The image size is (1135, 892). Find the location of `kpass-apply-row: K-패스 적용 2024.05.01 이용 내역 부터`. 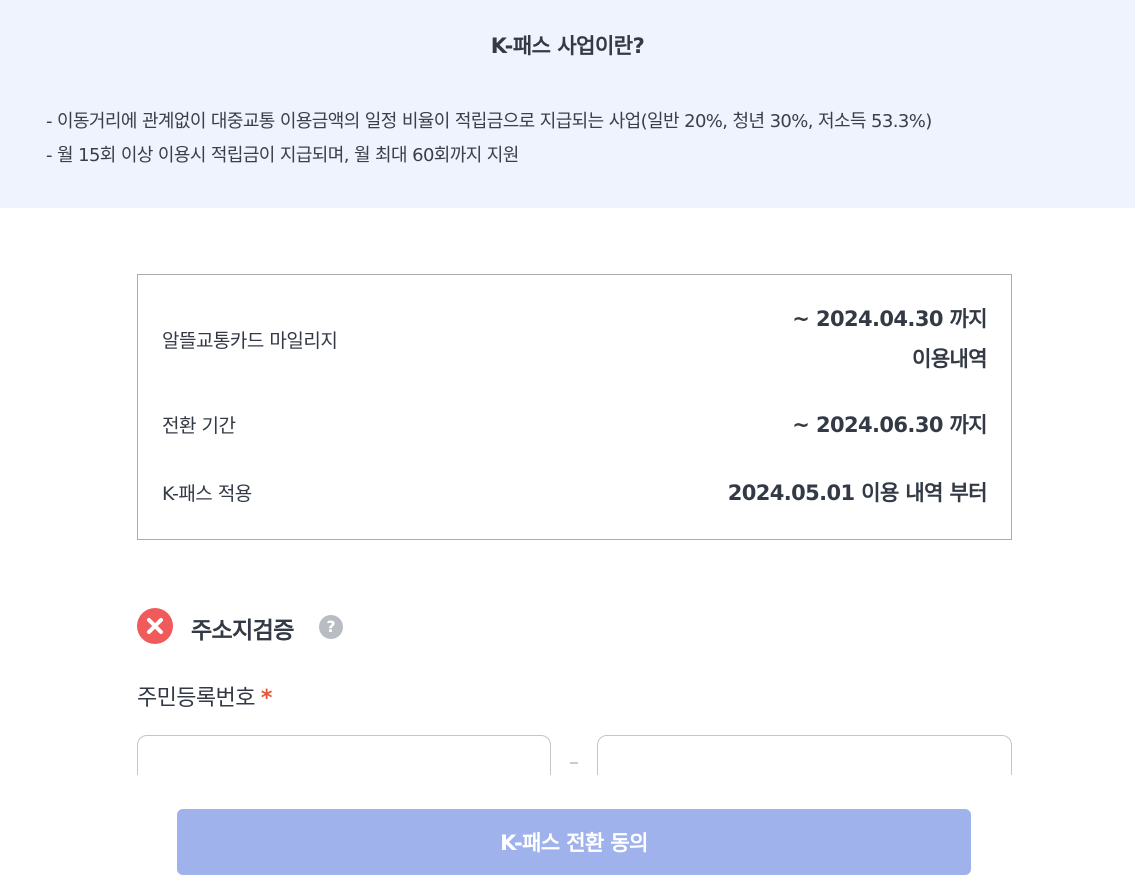

kpass-apply-row: K-패스 적용 2024.05.01 이용 내역 부터 is located at coordinates (575, 493).